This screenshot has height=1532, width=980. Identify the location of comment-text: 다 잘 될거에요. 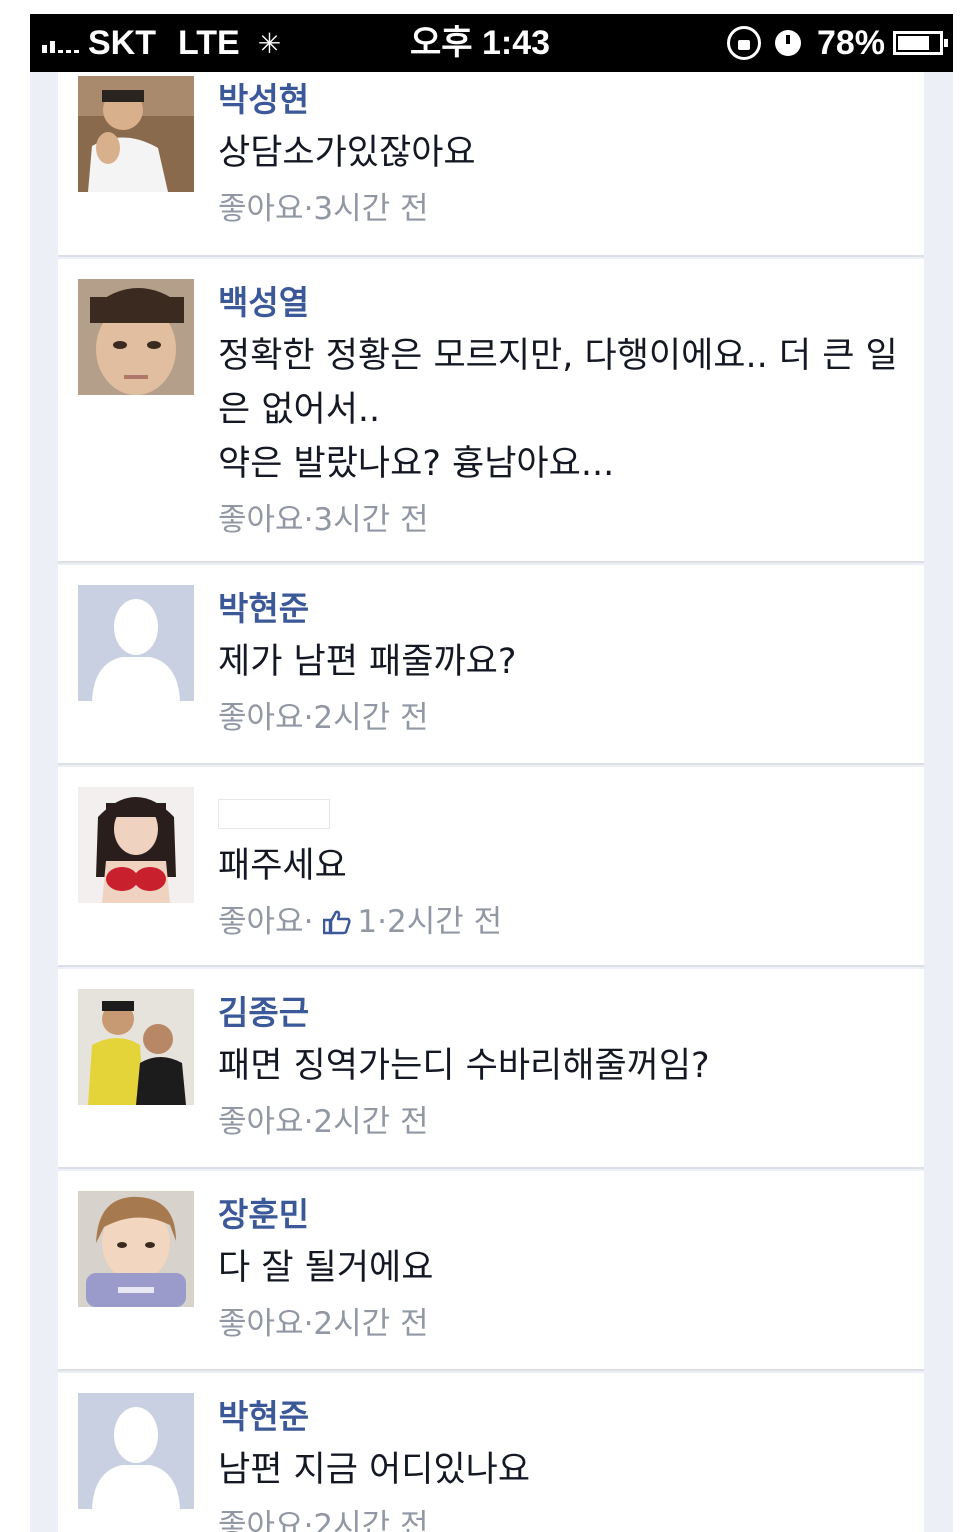
(326, 1268).